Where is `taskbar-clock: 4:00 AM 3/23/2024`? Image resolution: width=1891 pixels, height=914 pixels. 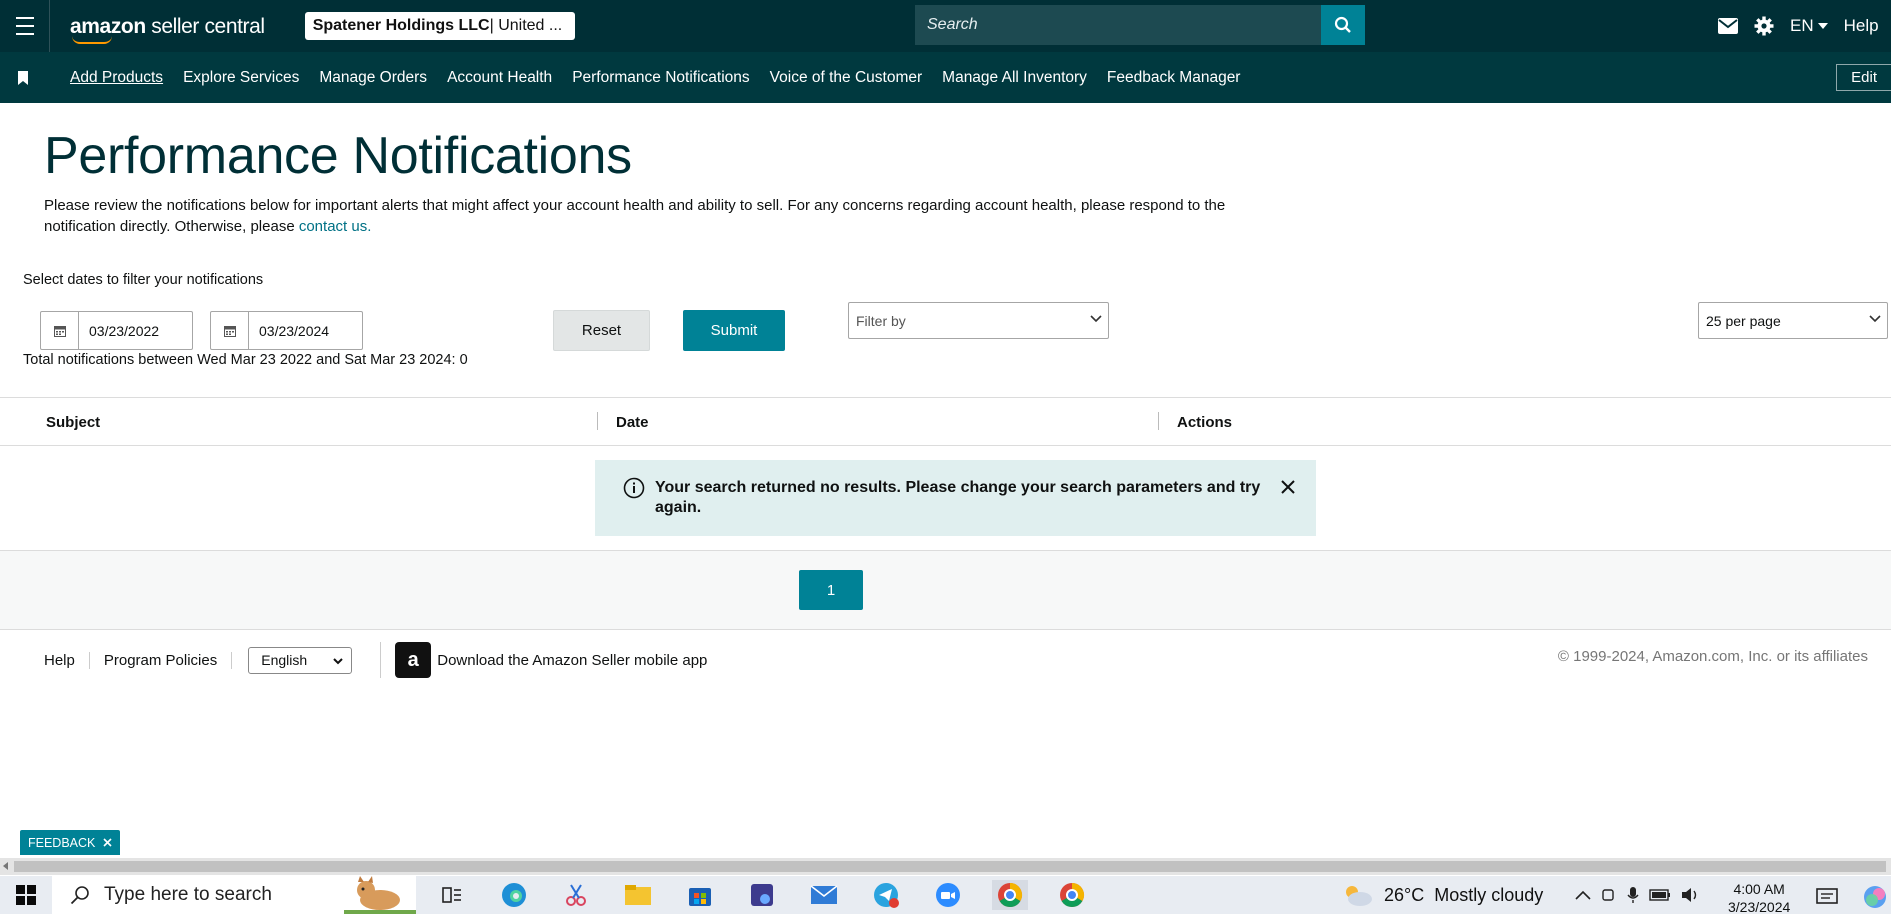
taskbar-clock: 4:00 AM 3/23/2024 is located at coordinates (1759, 897).